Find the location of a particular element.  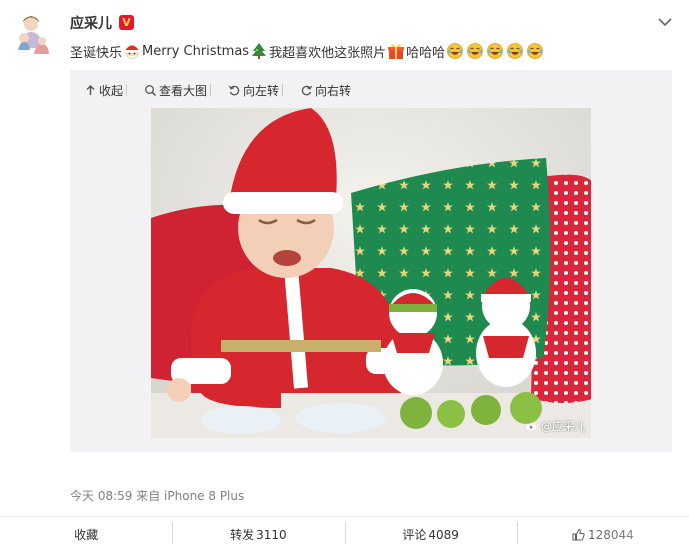

favorite-button: 收藏 is located at coordinates (86, 534).